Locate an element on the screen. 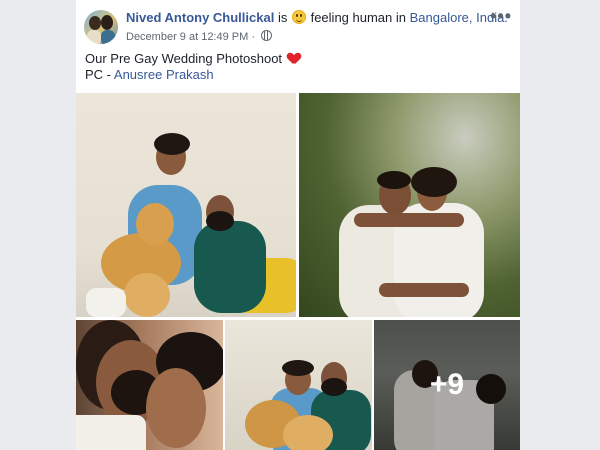  dog-head-shape is located at coordinates (155, 224).